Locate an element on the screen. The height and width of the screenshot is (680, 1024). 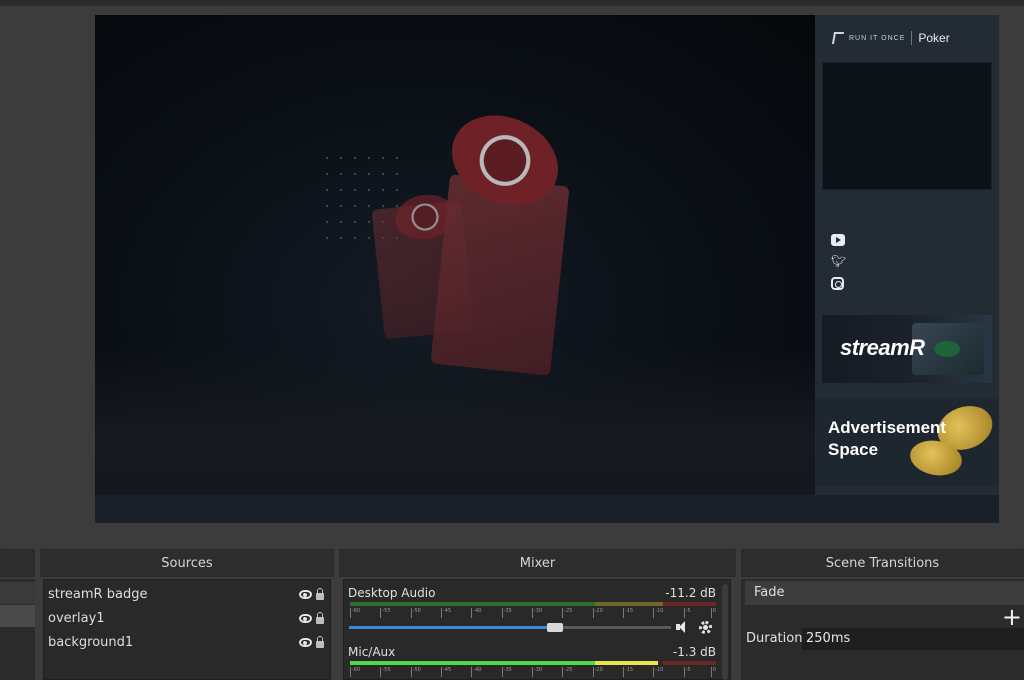
mic-aux-meter is located at coordinates (533, 663).